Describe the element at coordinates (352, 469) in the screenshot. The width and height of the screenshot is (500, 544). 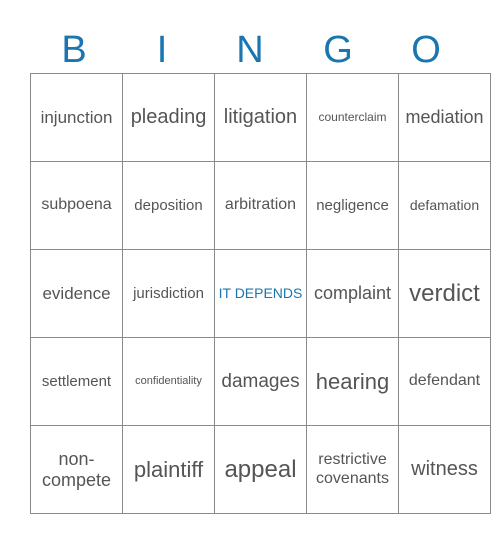
I see `bingo-cell: restrictive covenants` at that location.